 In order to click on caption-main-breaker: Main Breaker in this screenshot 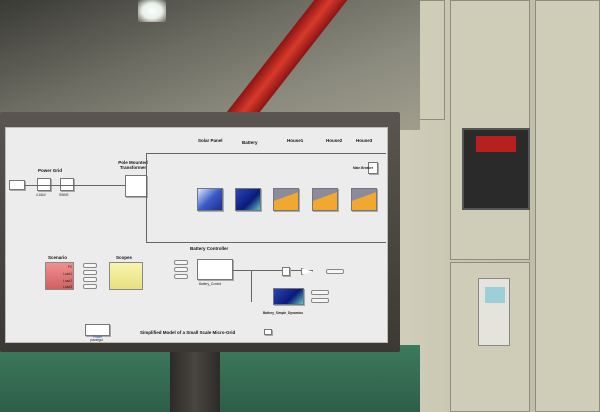, I will do `click(363, 168)`.